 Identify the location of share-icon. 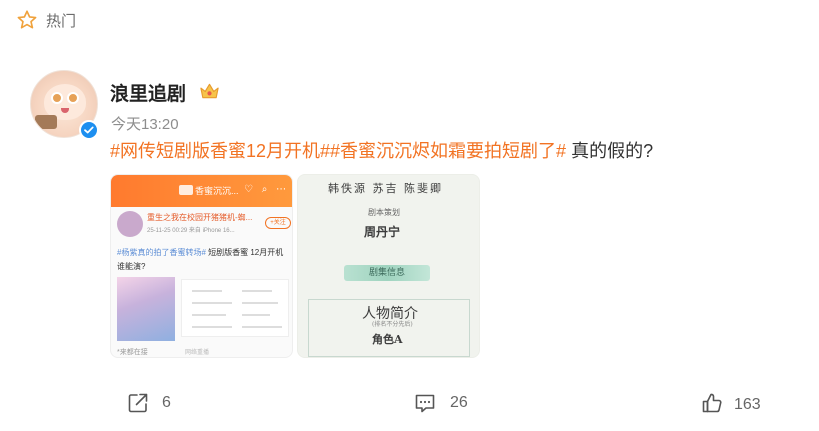
(138, 403).